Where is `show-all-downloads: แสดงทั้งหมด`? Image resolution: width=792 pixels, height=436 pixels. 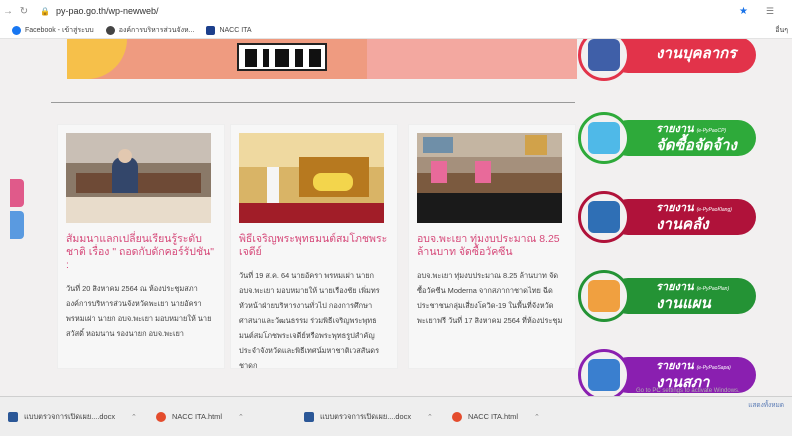 show-all-downloads: แสดงทั้งหมด is located at coordinates (766, 405).